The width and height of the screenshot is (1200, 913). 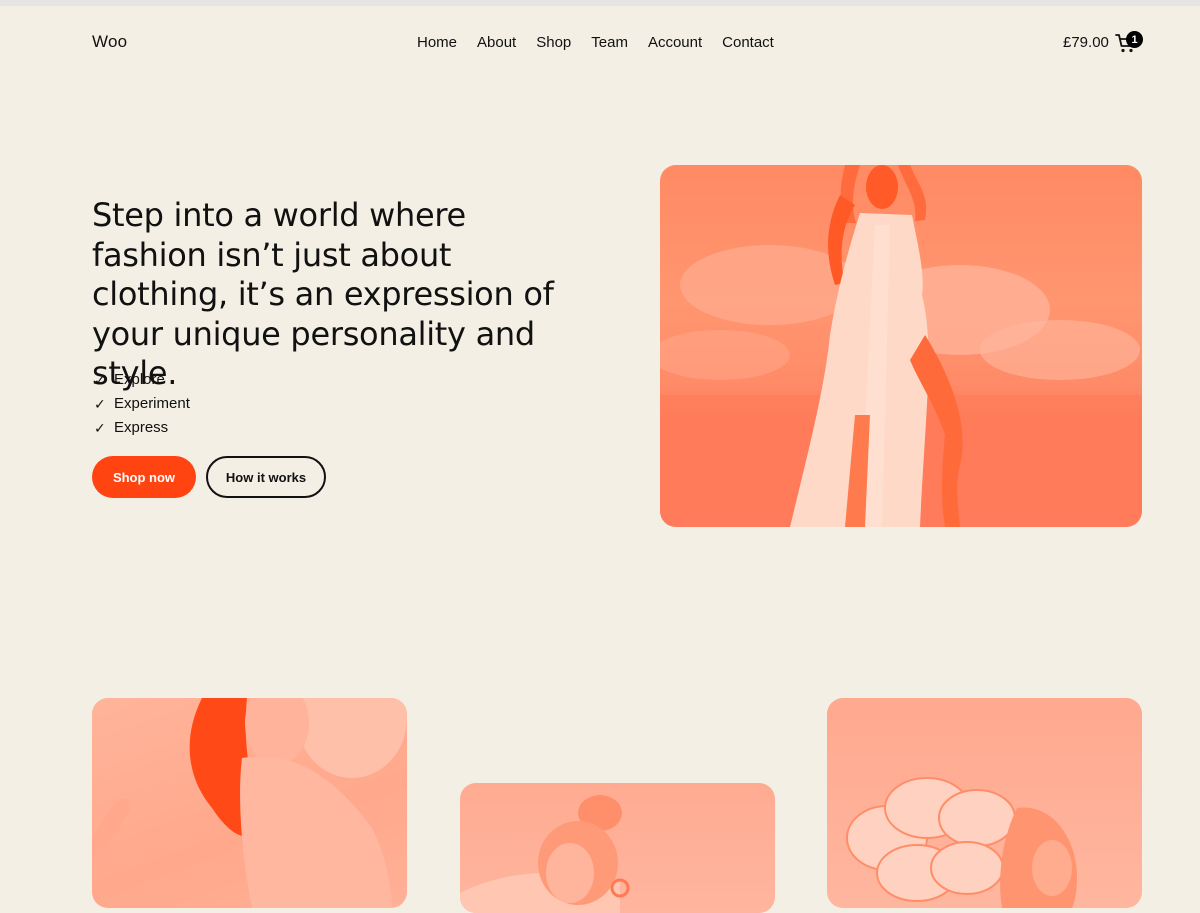 I want to click on how-it-works-button: How it works, so click(x=266, y=477).